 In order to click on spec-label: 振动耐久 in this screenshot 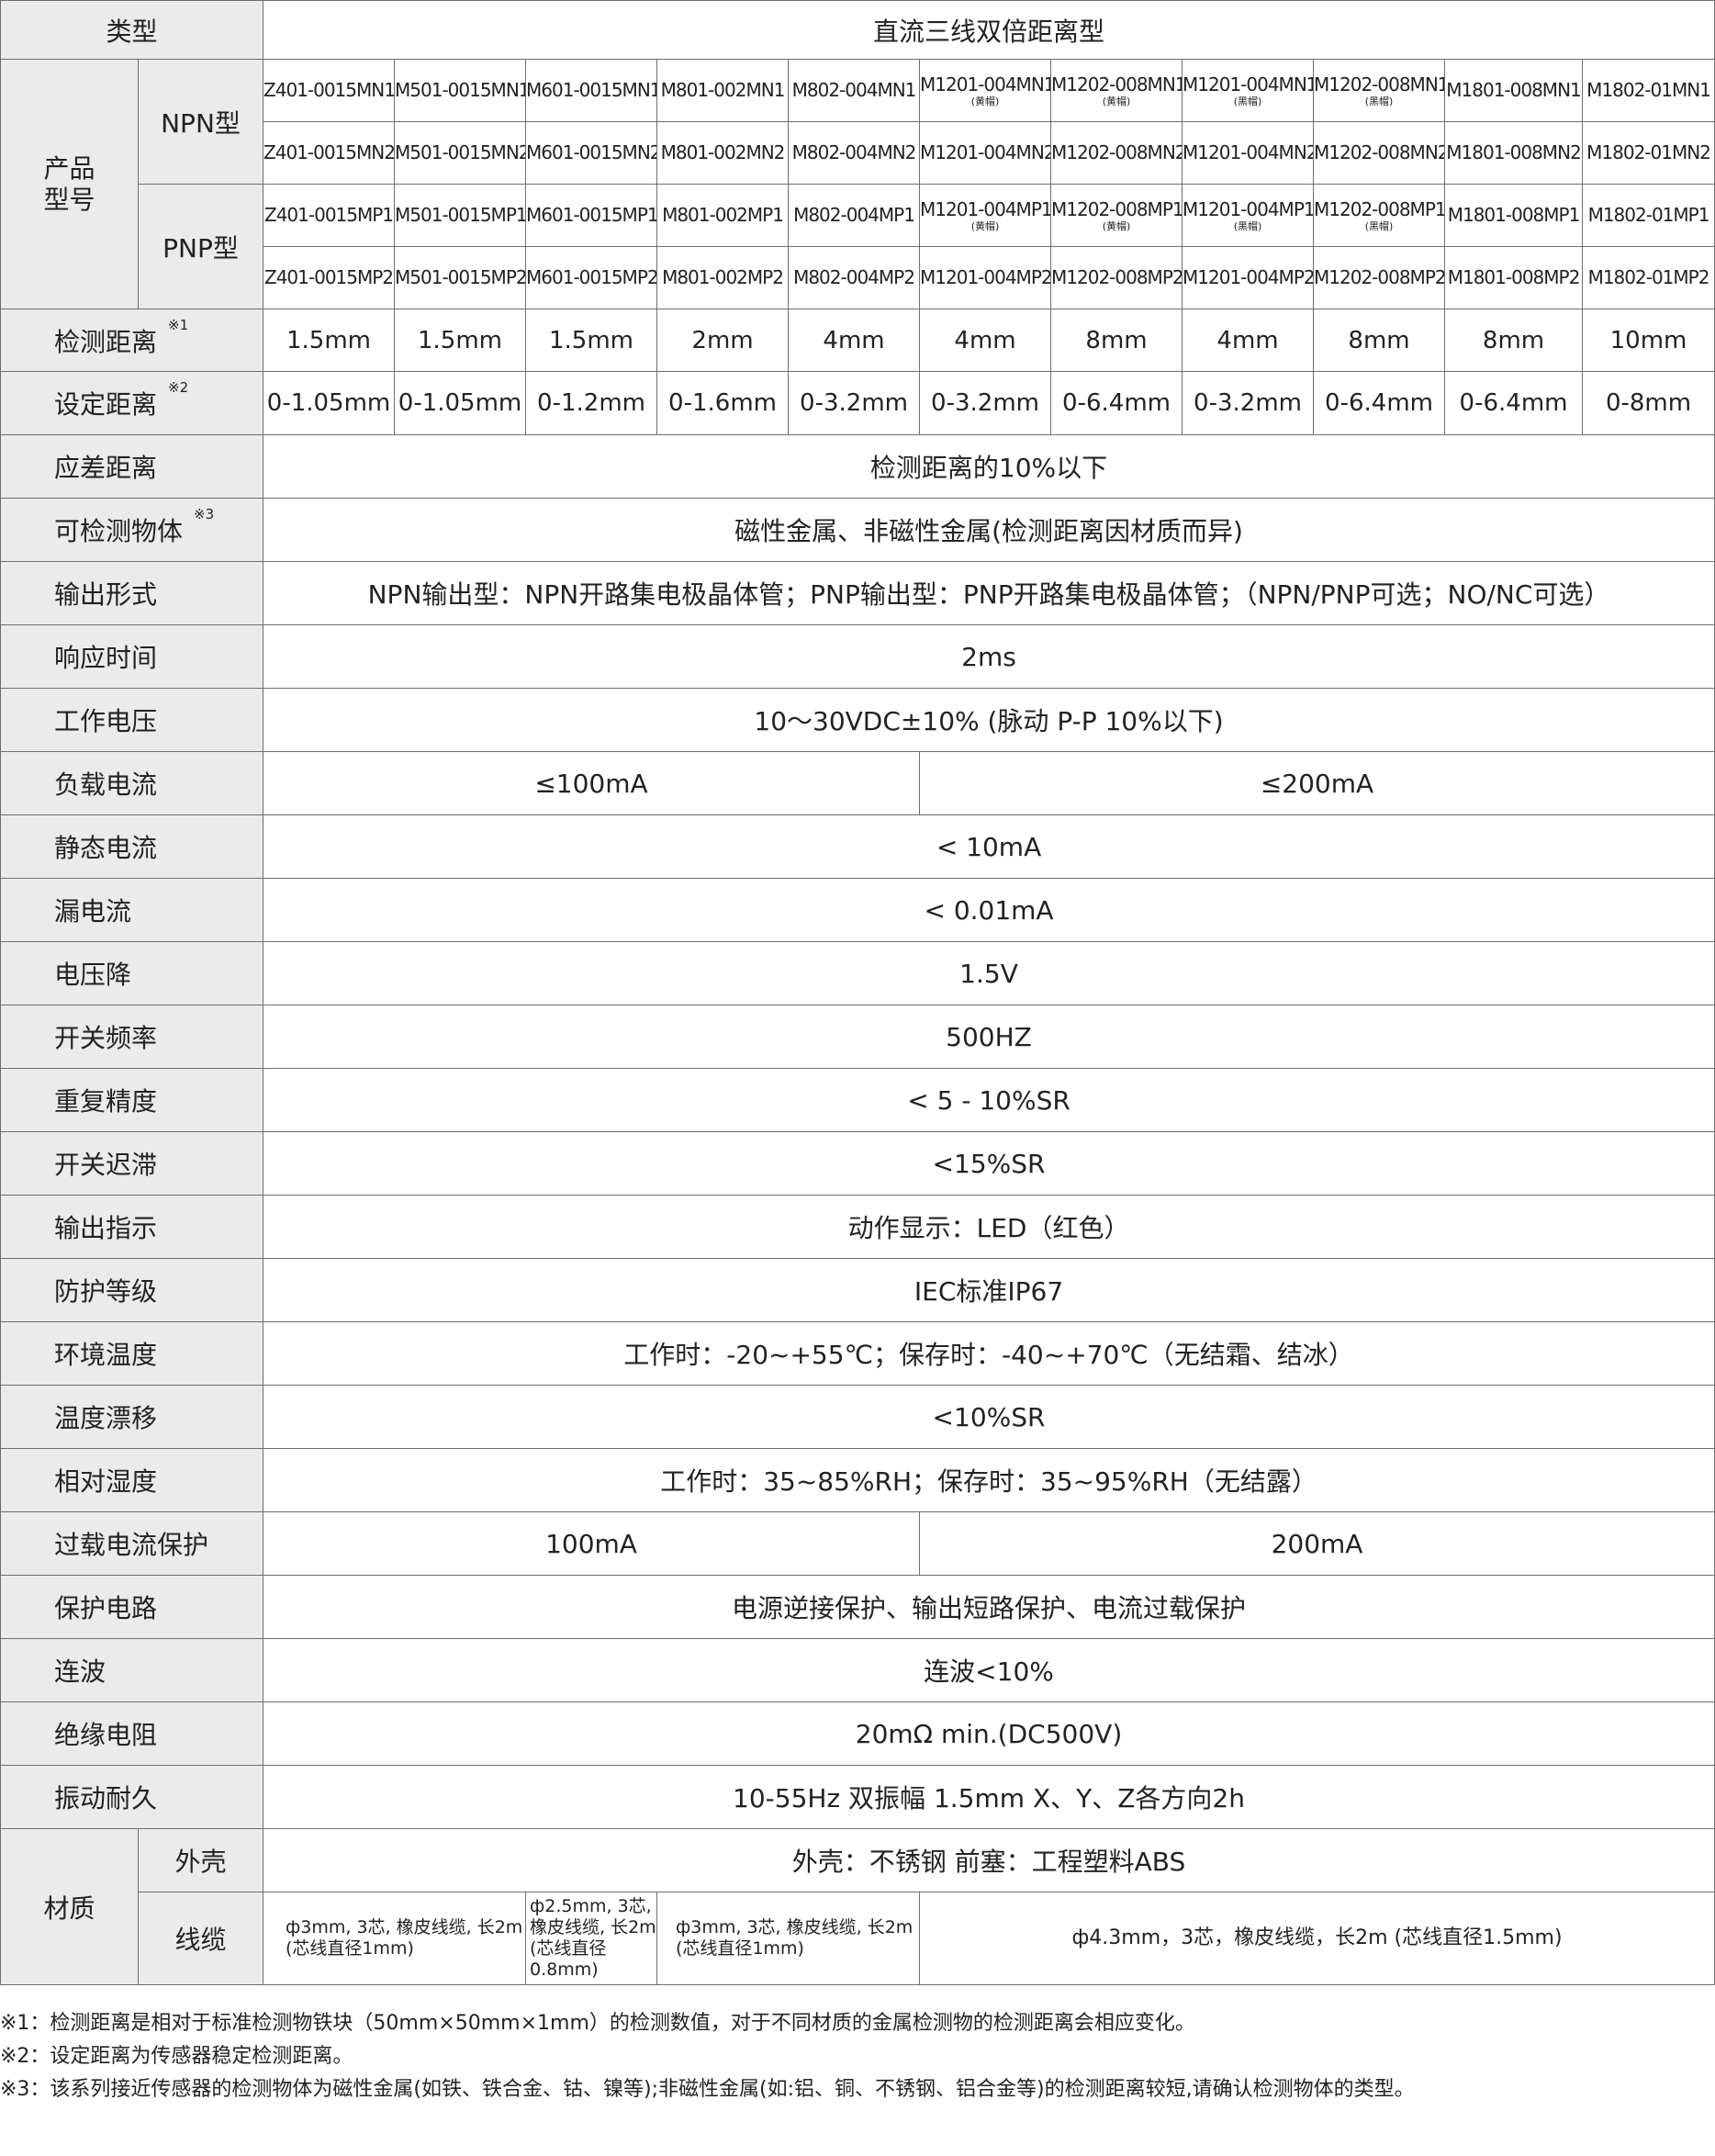, I will do `click(132, 1797)`.